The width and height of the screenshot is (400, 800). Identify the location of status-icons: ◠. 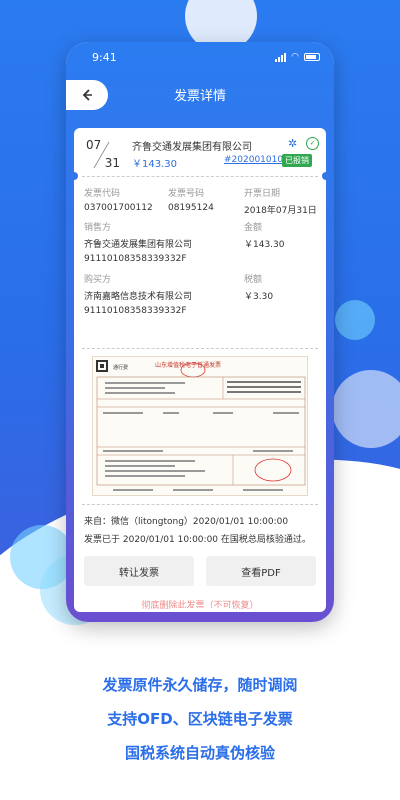
(297, 57).